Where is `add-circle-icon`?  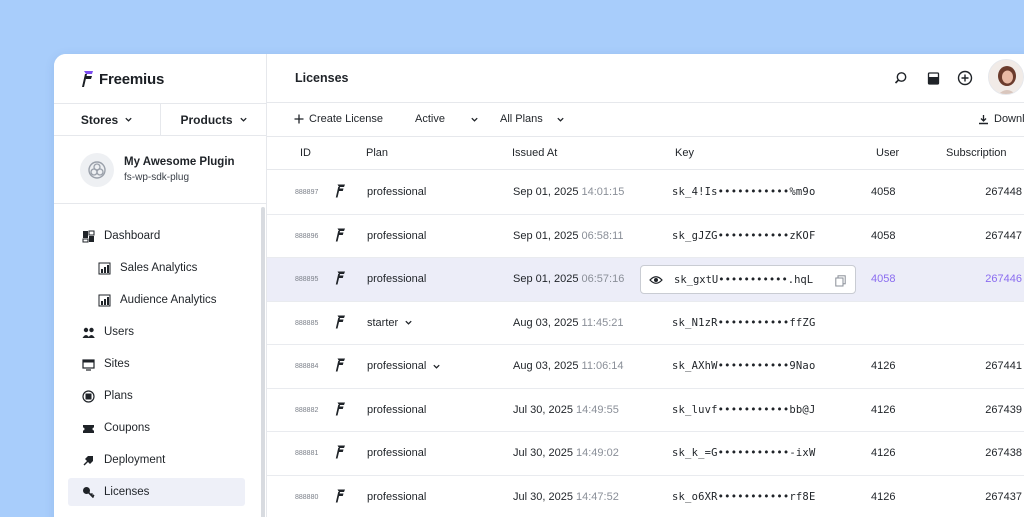
add-circle-icon is located at coordinates (965, 78).